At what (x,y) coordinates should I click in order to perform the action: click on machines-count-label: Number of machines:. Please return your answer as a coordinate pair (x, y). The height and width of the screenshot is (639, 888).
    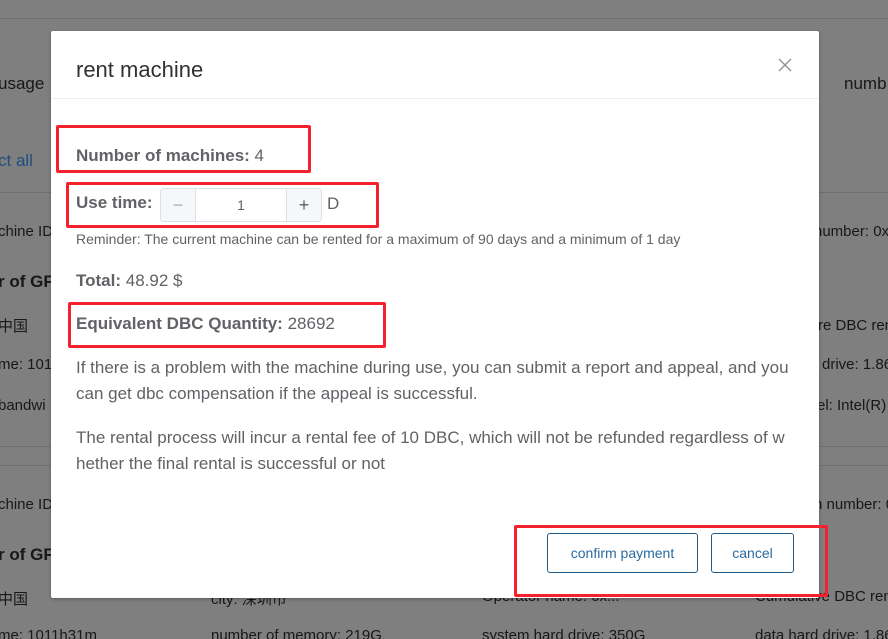
    Looking at the image, I should click on (163, 155).